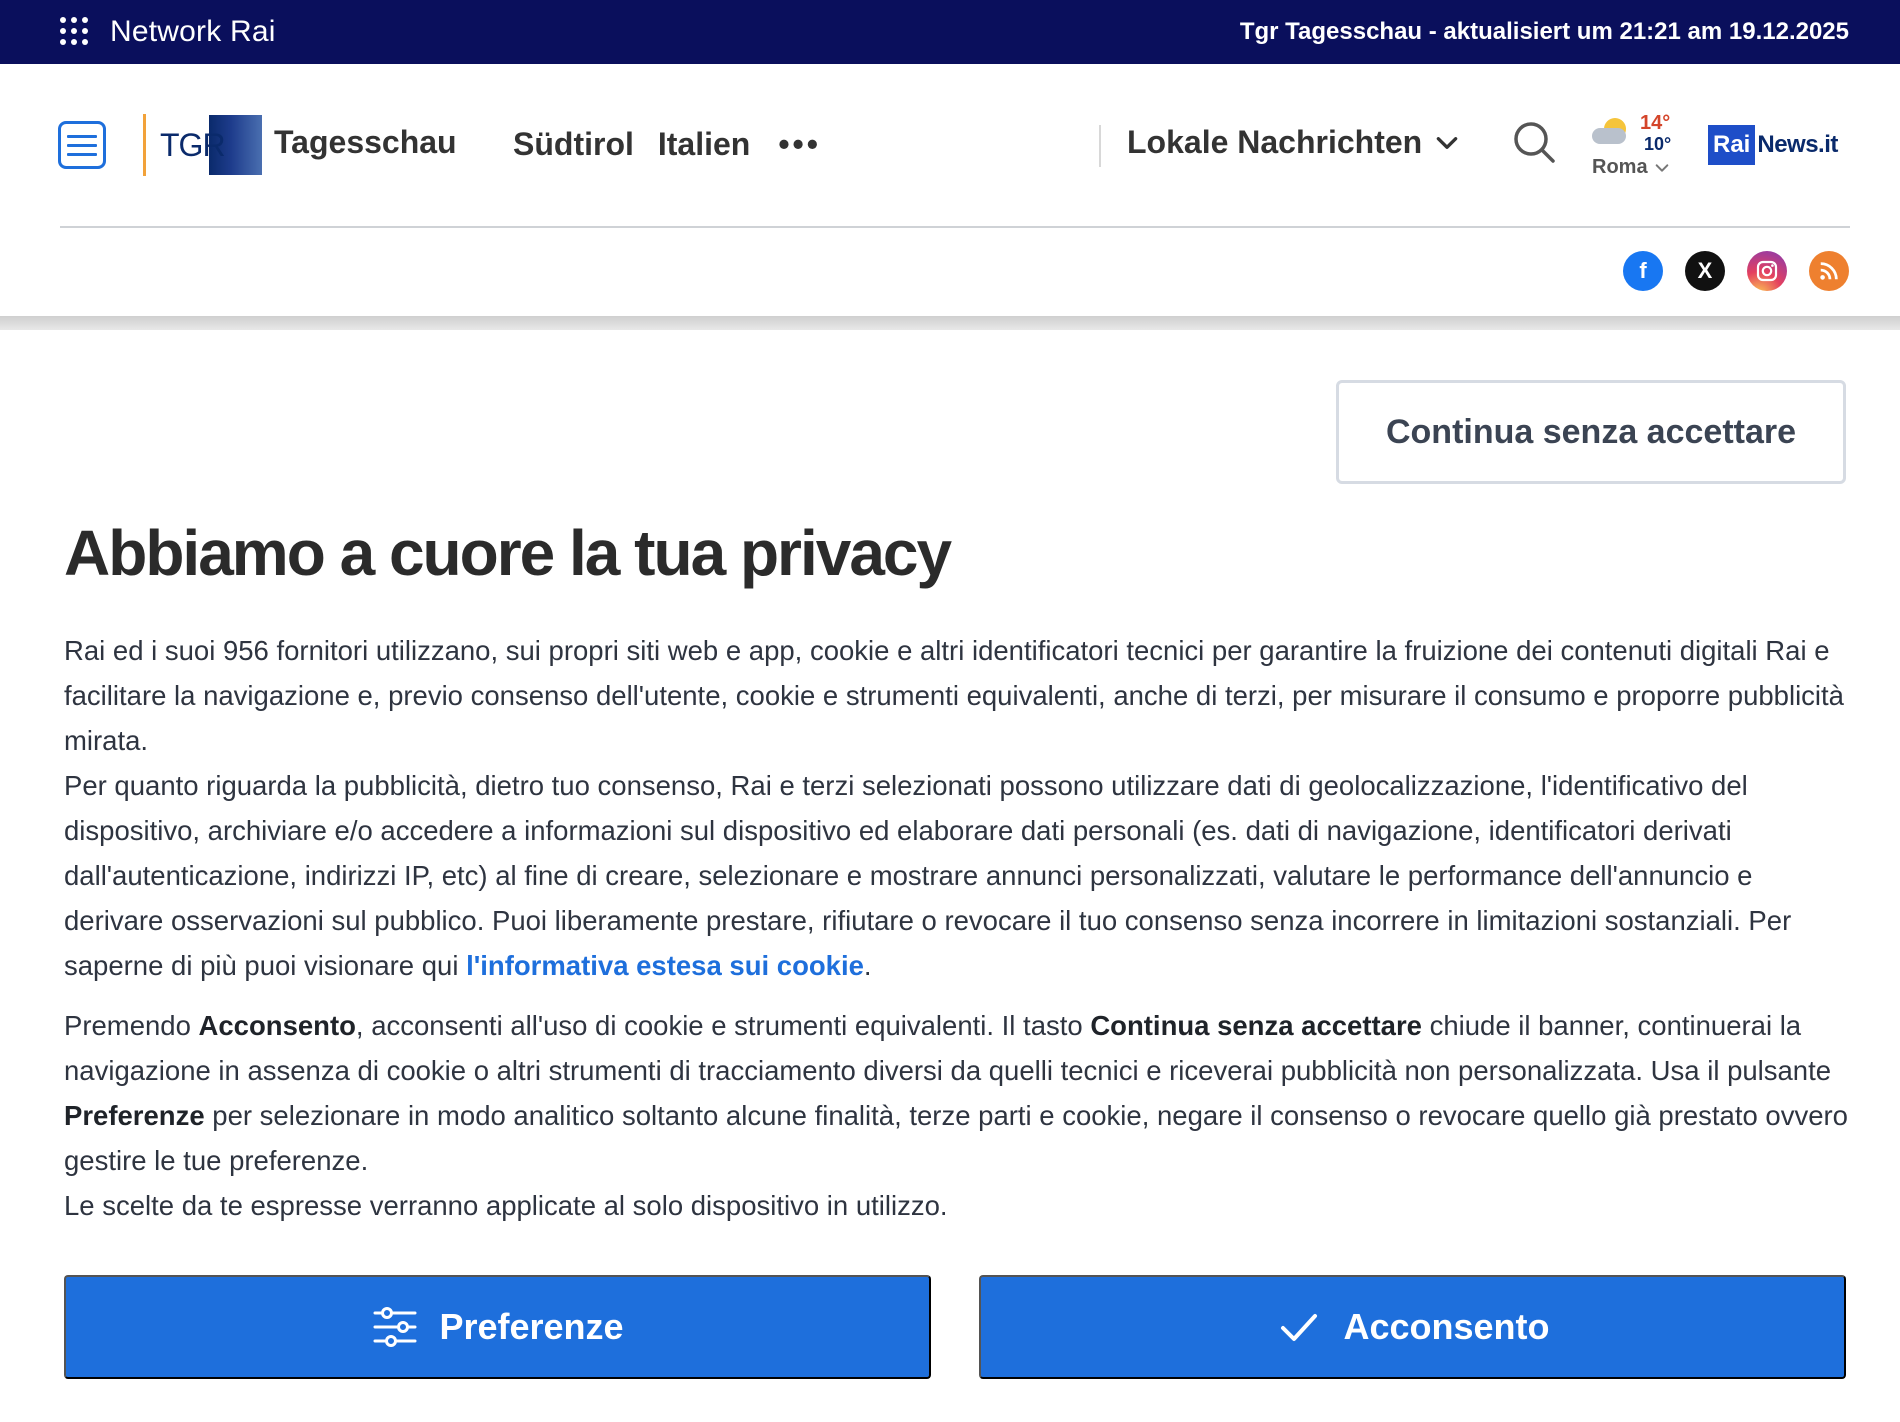 Image resolution: width=1900 pixels, height=1422 pixels. What do you see at coordinates (365, 142) in the screenshot?
I see `logo-title: Tagesschau` at bounding box center [365, 142].